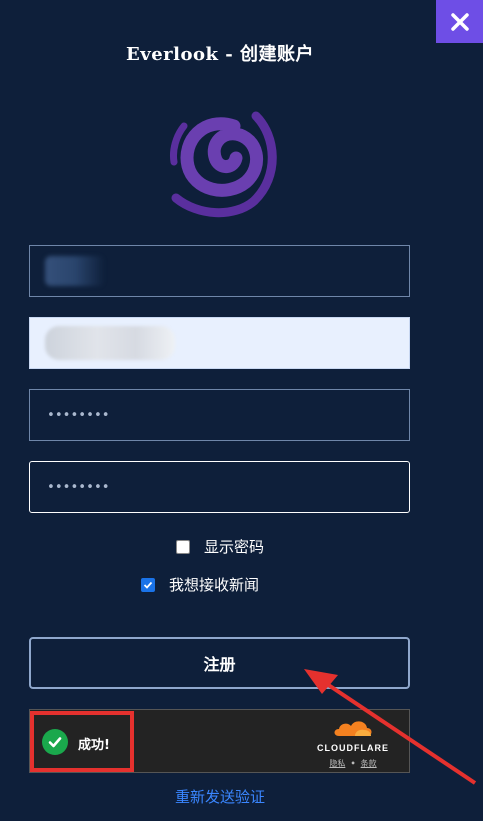  Describe the element at coordinates (219, 663) in the screenshot. I see `register-button: 注册` at that location.